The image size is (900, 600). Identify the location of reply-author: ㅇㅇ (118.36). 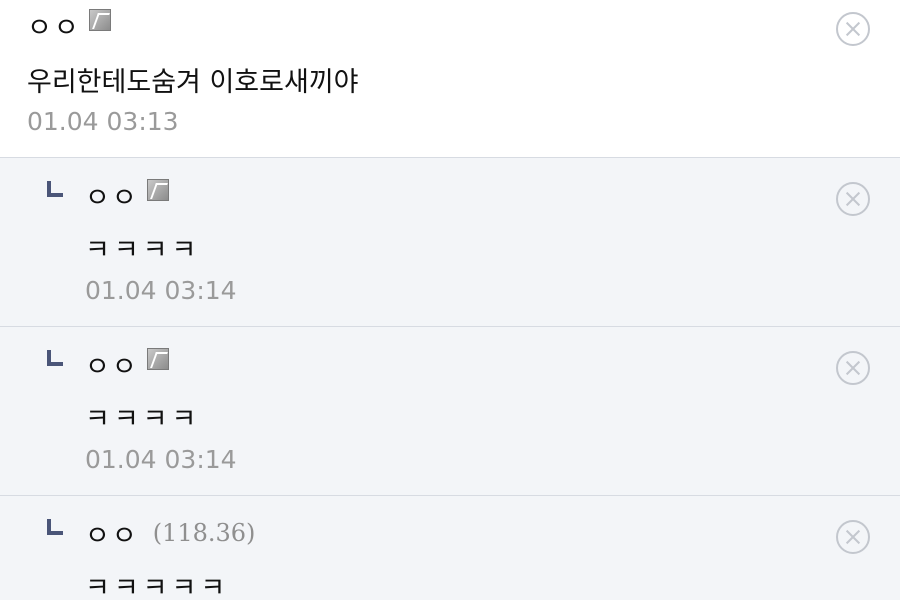
(170, 533).